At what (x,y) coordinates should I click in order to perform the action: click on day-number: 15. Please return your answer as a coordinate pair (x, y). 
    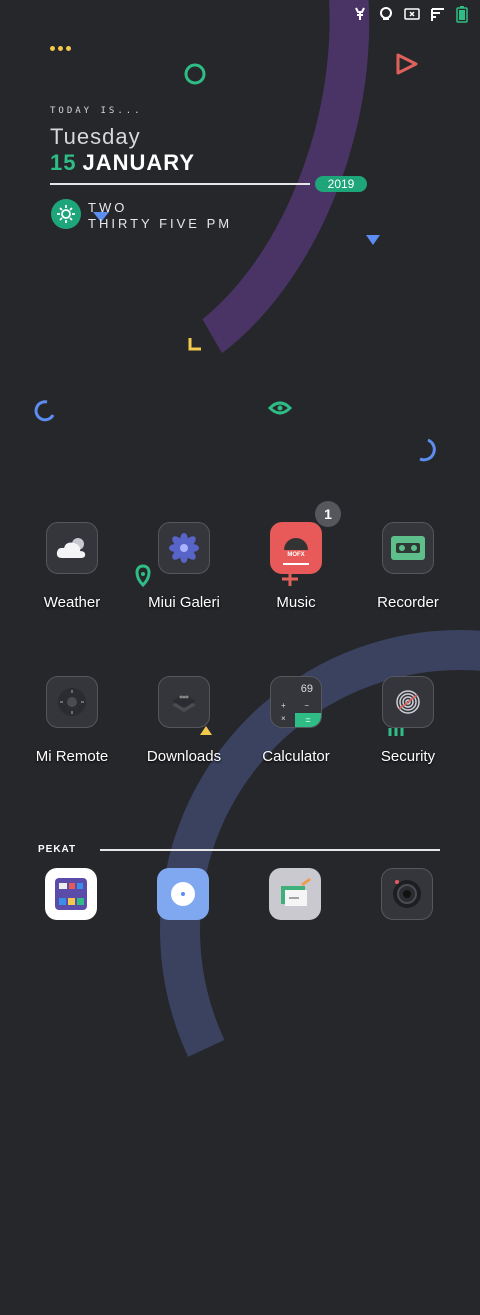
    Looking at the image, I should click on (63, 162).